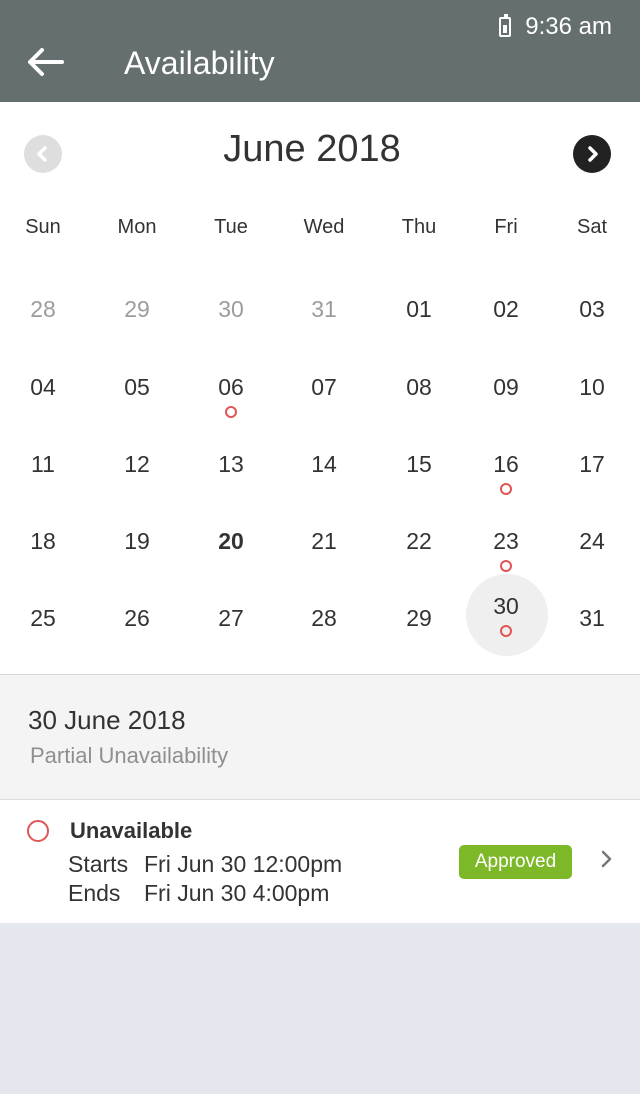  I want to click on back-button, so click(45, 62).